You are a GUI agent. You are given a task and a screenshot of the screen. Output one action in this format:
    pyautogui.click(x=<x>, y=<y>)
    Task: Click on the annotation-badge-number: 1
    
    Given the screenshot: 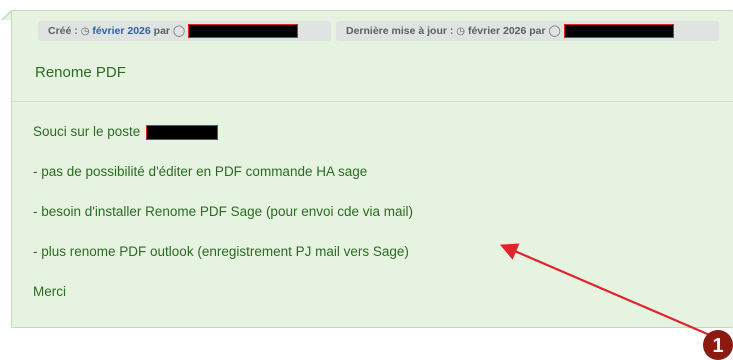 What is the action you would take?
    pyautogui.click(x=717, y=346)
    